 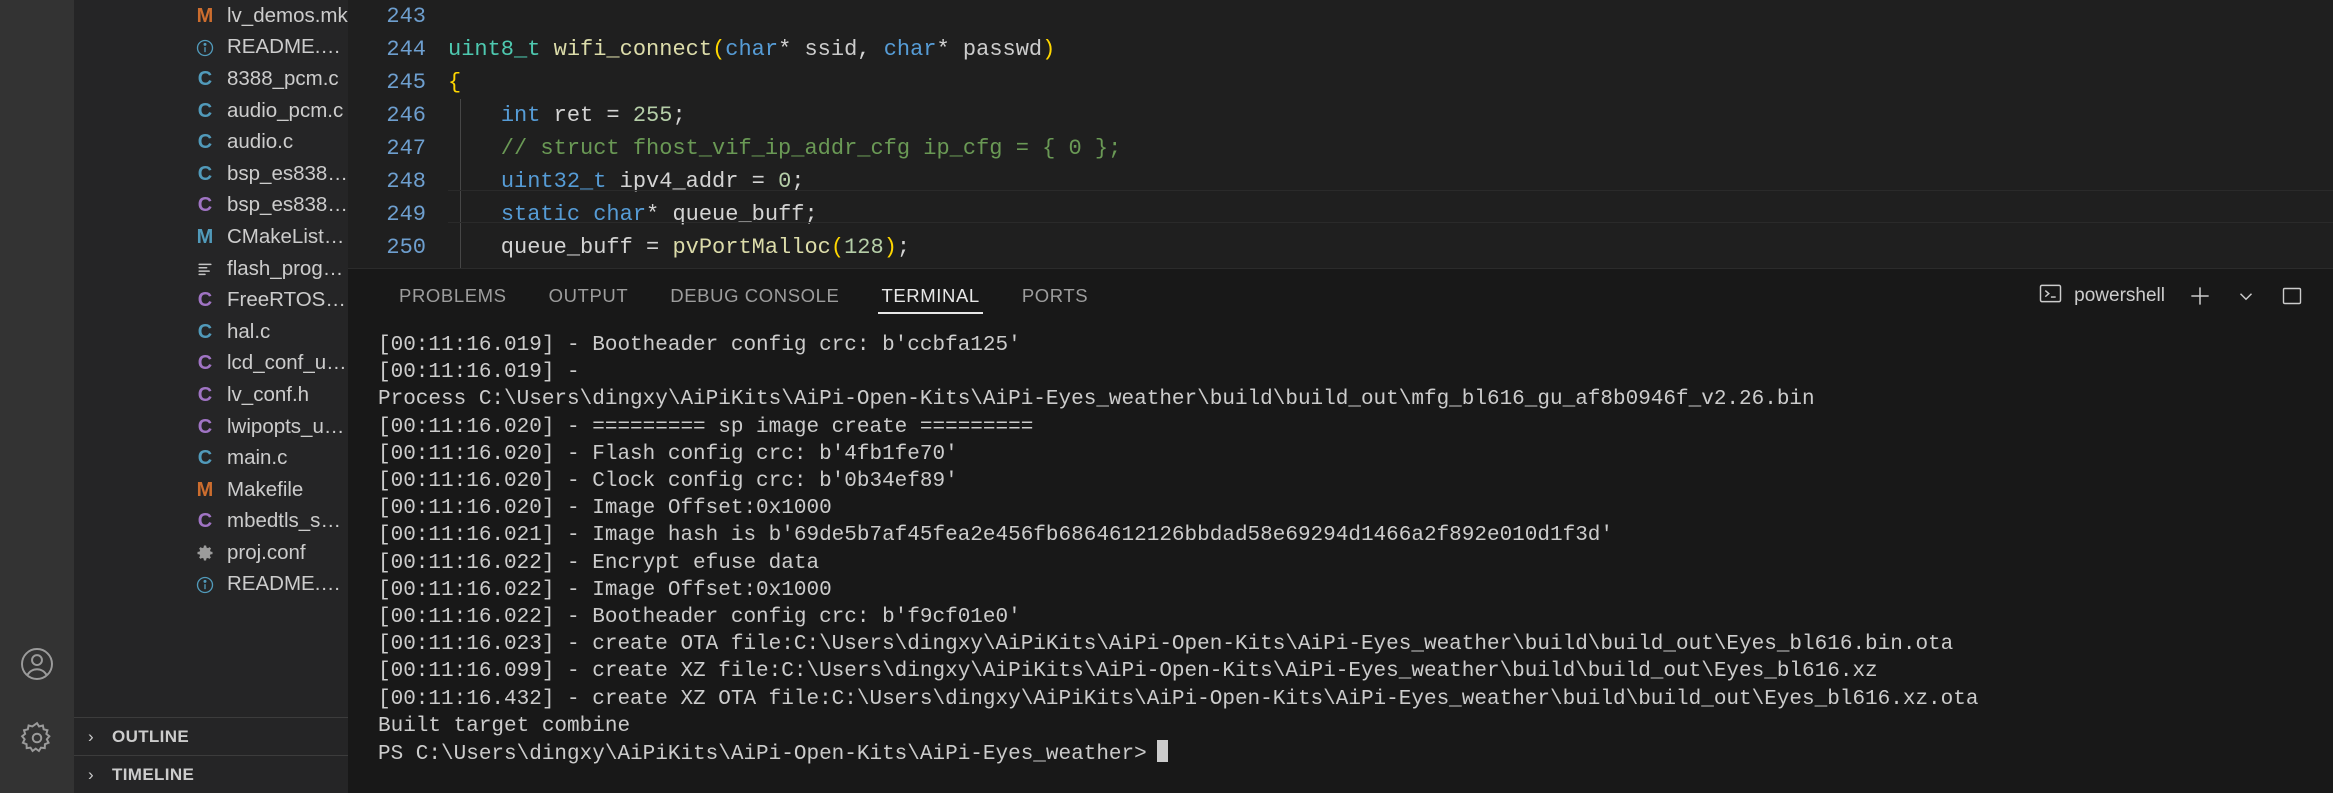 I want to click on file-tree-item: C 8388_pcm.c, so click(x=211, y=79).